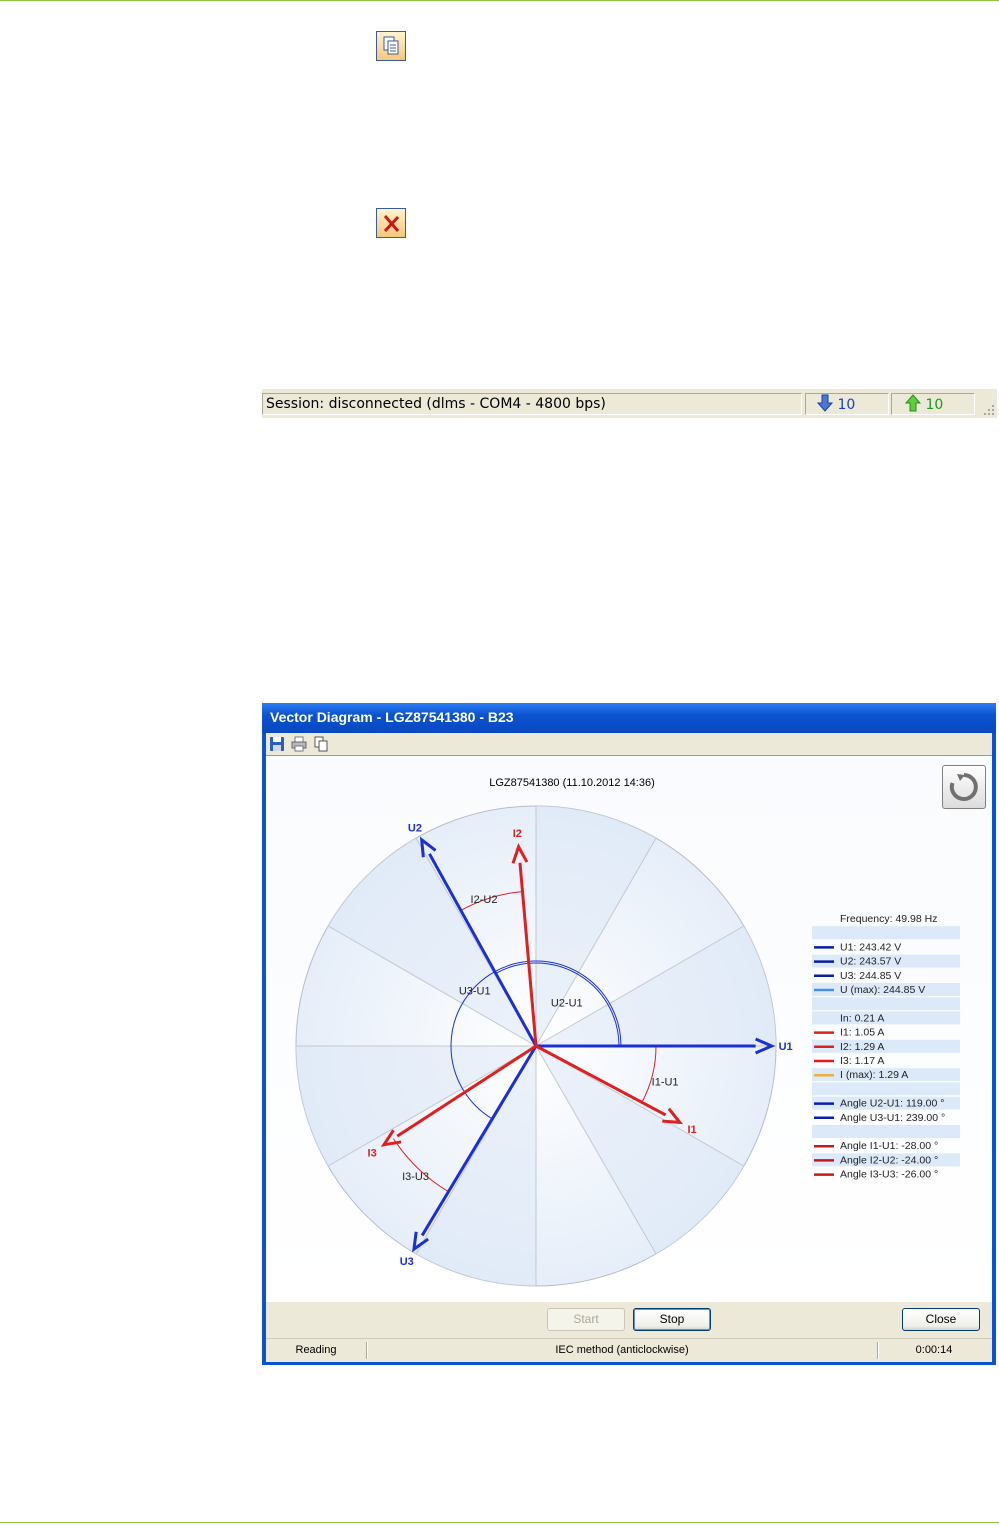 This screenshot has height=1525, width=999. What do you see at coordinates (889, 1160) in the screenshot?
I see `legend-item: Angle I2-U2: -24.00 °` at bounding box center [889, 1160].